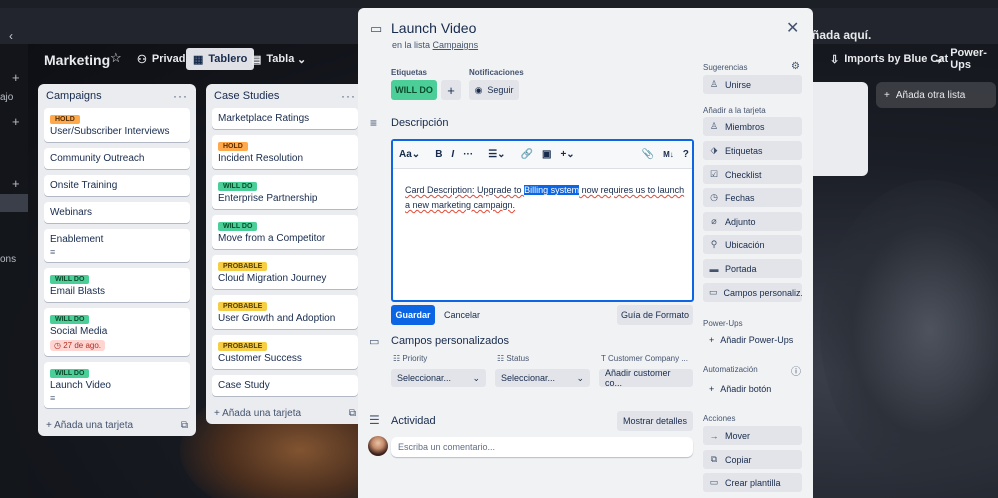 This screenshot has width=998, height=498. I want to click on list-link: Campaigns, so click(456, 45).